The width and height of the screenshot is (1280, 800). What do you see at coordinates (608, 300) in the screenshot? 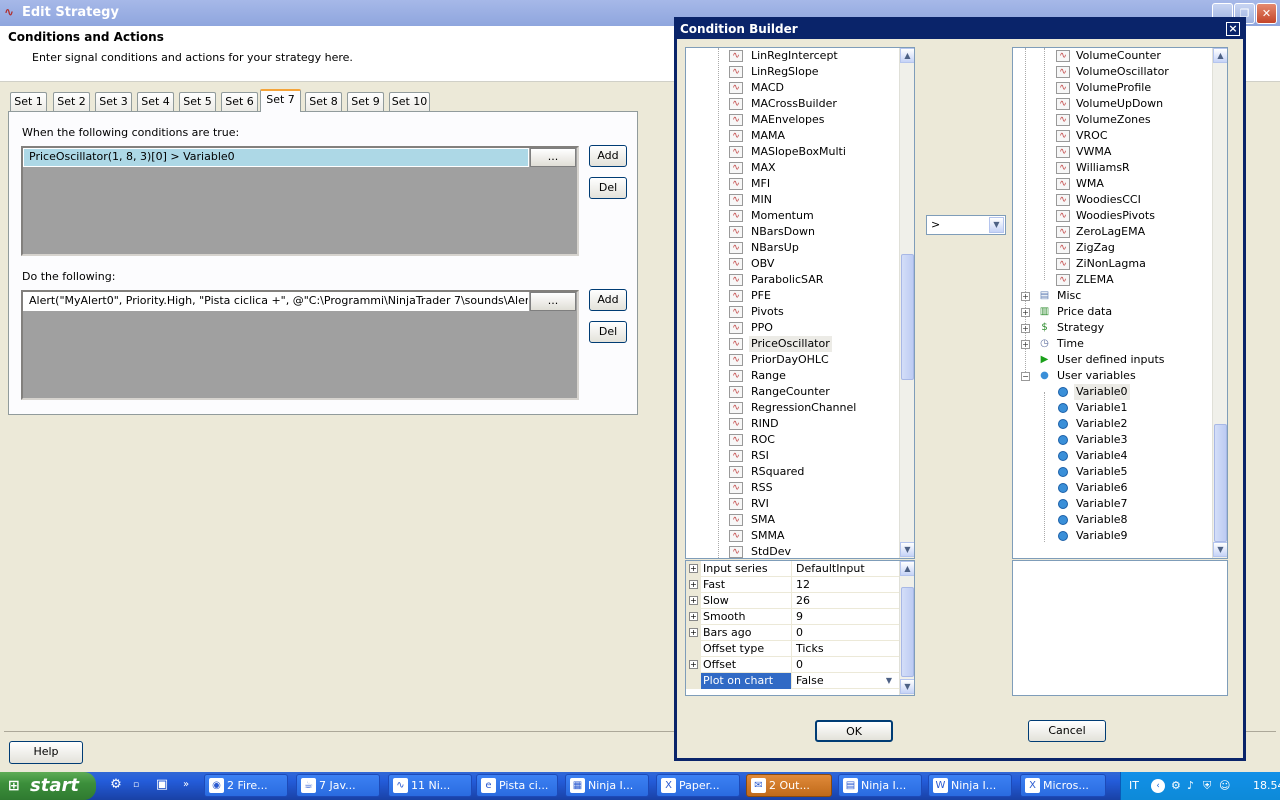
I see `add-action-button: Add` at bounding box center [608, 300].